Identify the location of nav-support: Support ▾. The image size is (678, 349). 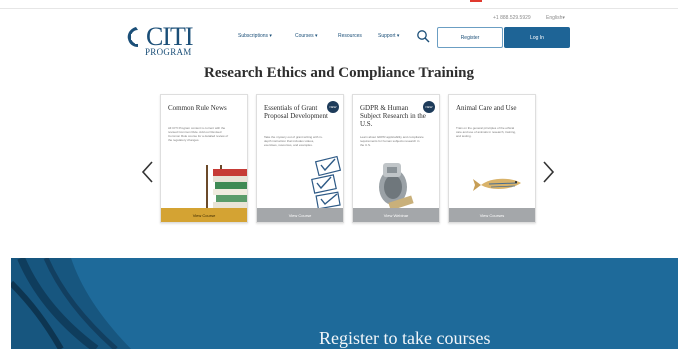
(388, 36).